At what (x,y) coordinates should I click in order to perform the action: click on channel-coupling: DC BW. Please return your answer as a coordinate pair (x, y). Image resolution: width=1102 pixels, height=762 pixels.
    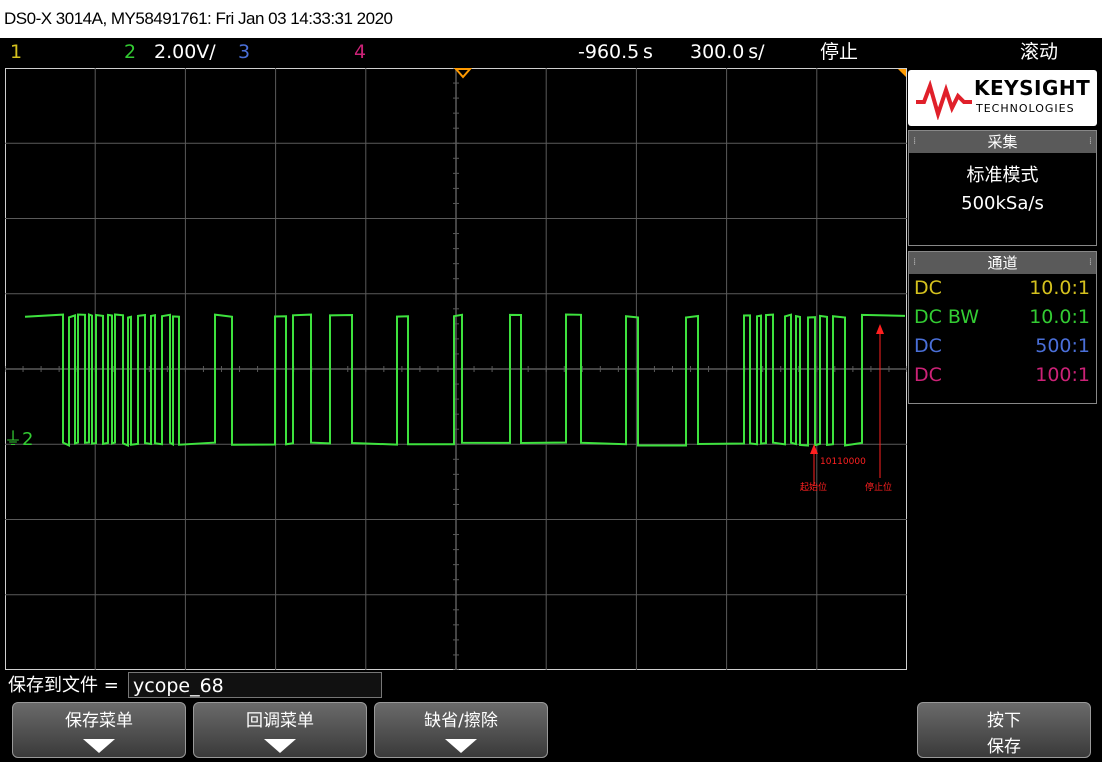
    Looking at the image, I should click on (947, 317).